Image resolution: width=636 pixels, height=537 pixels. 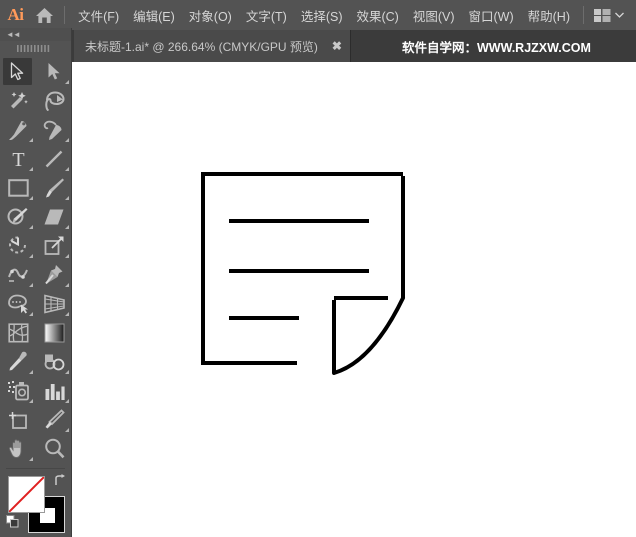 I want to click on pen-tool, so click(x=18, y=129).